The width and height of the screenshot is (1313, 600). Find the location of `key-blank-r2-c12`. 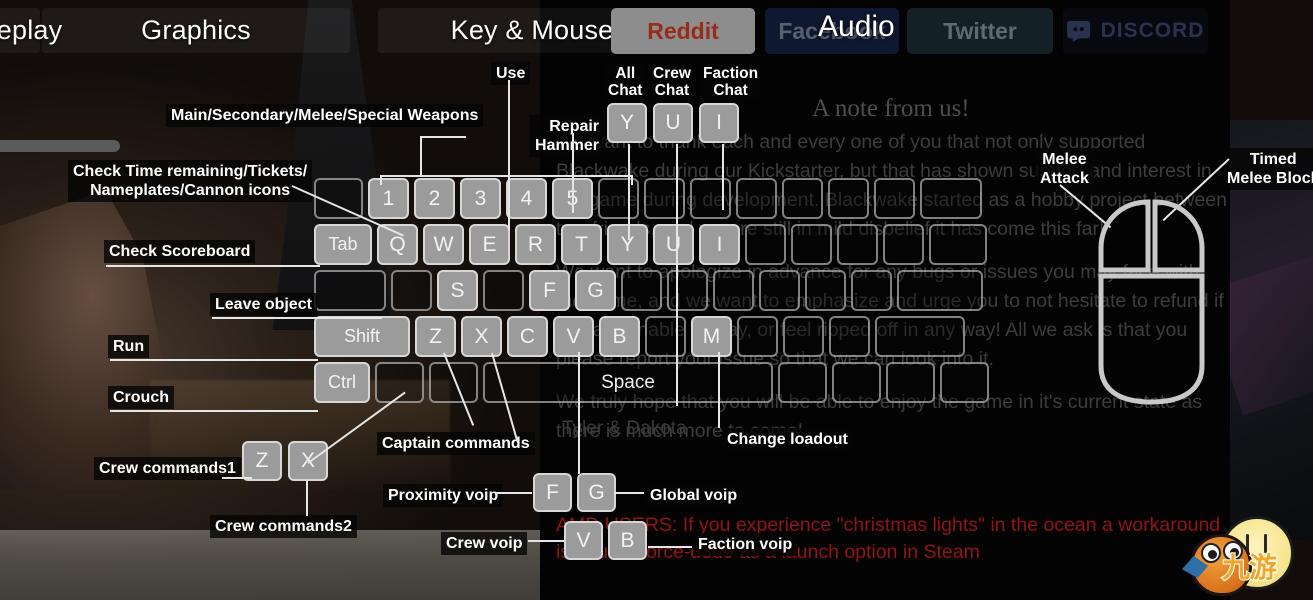

key-blank-r2-c12 is located at coordinates (940, 290).